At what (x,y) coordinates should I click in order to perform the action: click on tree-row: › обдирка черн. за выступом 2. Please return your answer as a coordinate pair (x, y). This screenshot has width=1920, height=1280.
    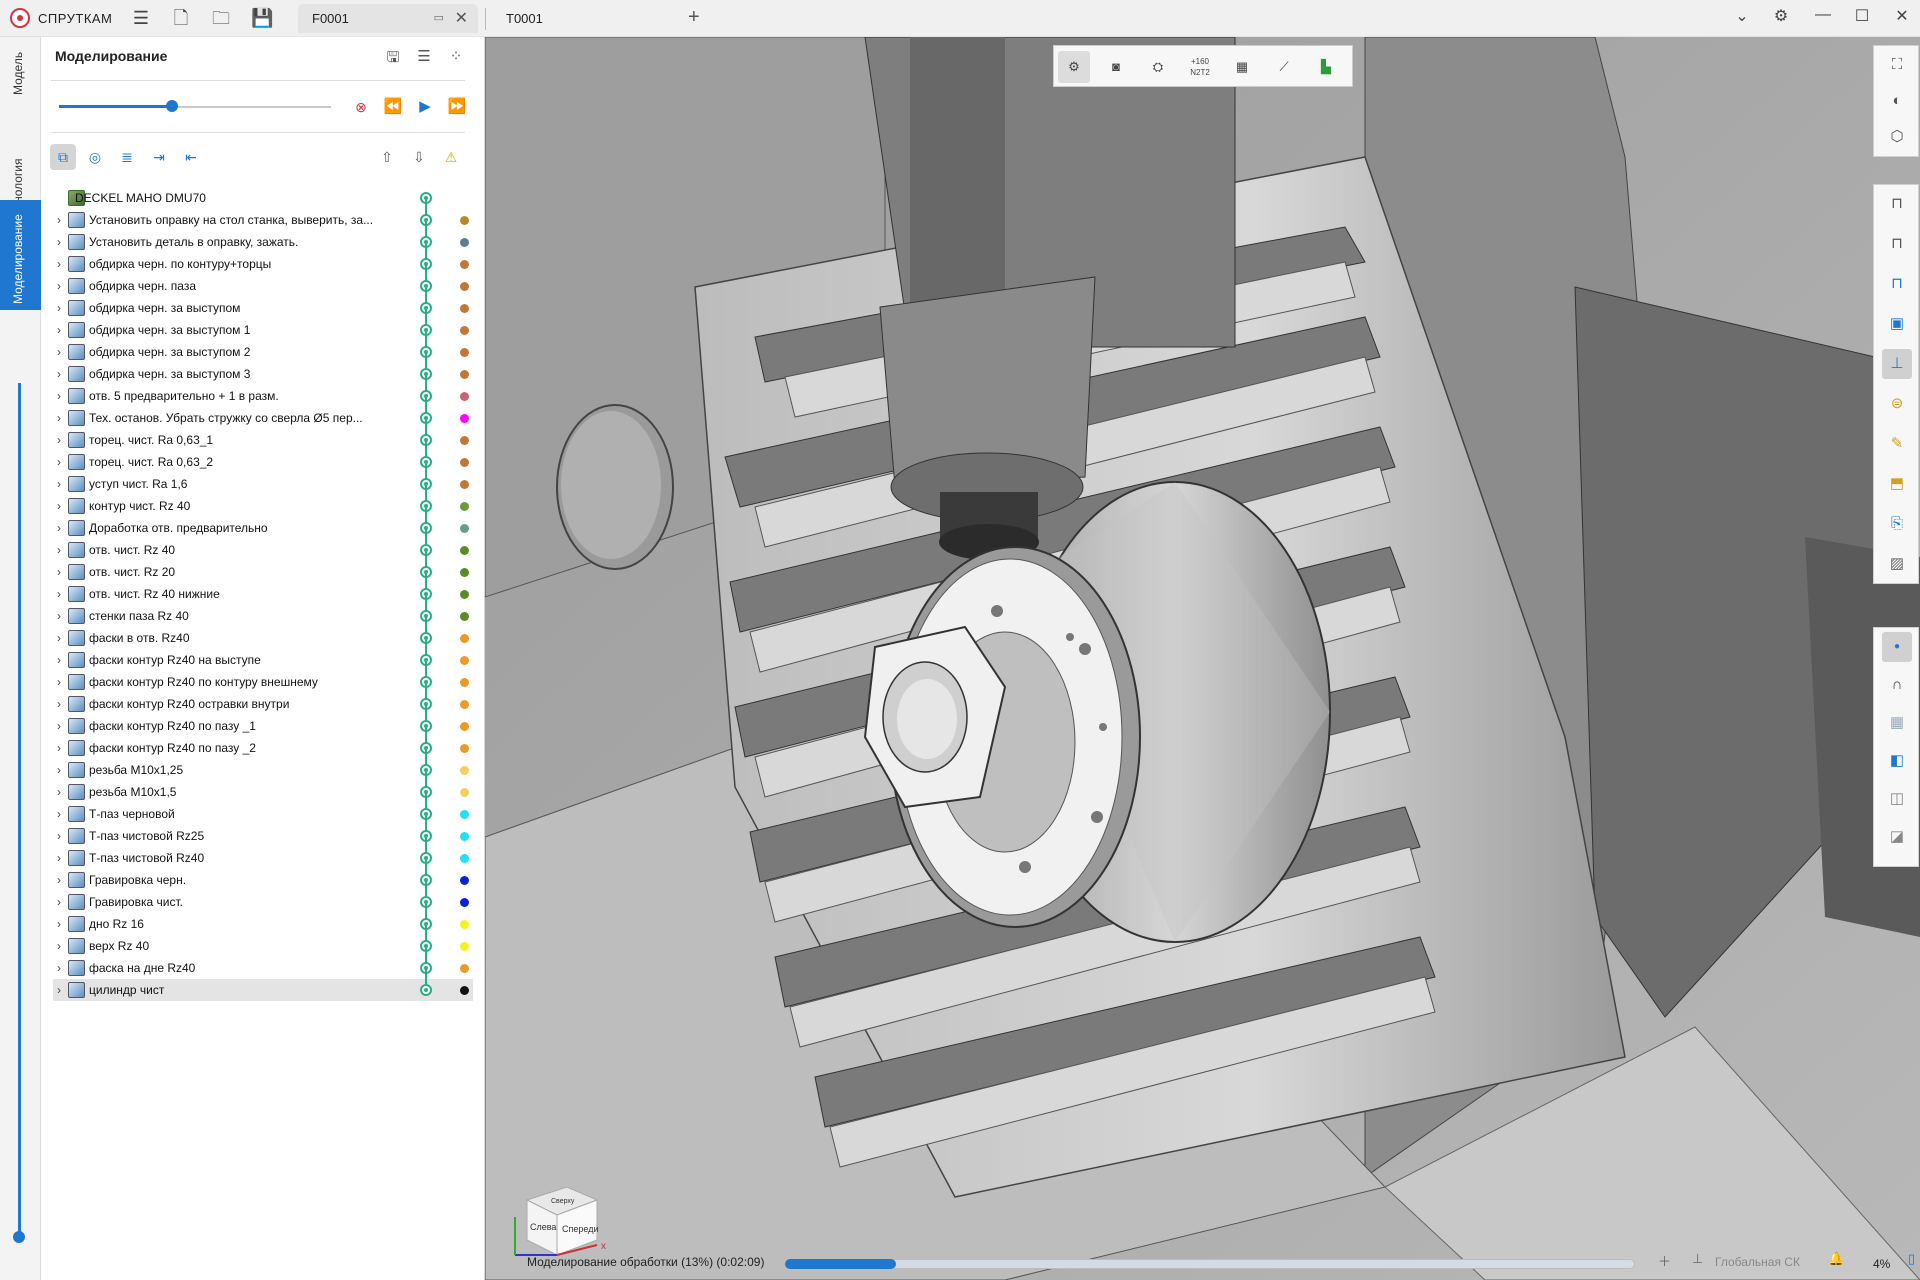
    Looking at the image, I should click on (263, 346).